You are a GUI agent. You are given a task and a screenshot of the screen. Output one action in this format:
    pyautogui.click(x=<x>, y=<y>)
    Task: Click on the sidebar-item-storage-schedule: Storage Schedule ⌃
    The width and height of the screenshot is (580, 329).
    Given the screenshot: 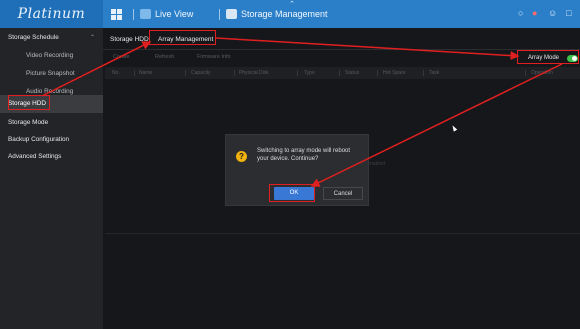 What is the action you would take?
    pyautogui.click(x=51, y=38)
    